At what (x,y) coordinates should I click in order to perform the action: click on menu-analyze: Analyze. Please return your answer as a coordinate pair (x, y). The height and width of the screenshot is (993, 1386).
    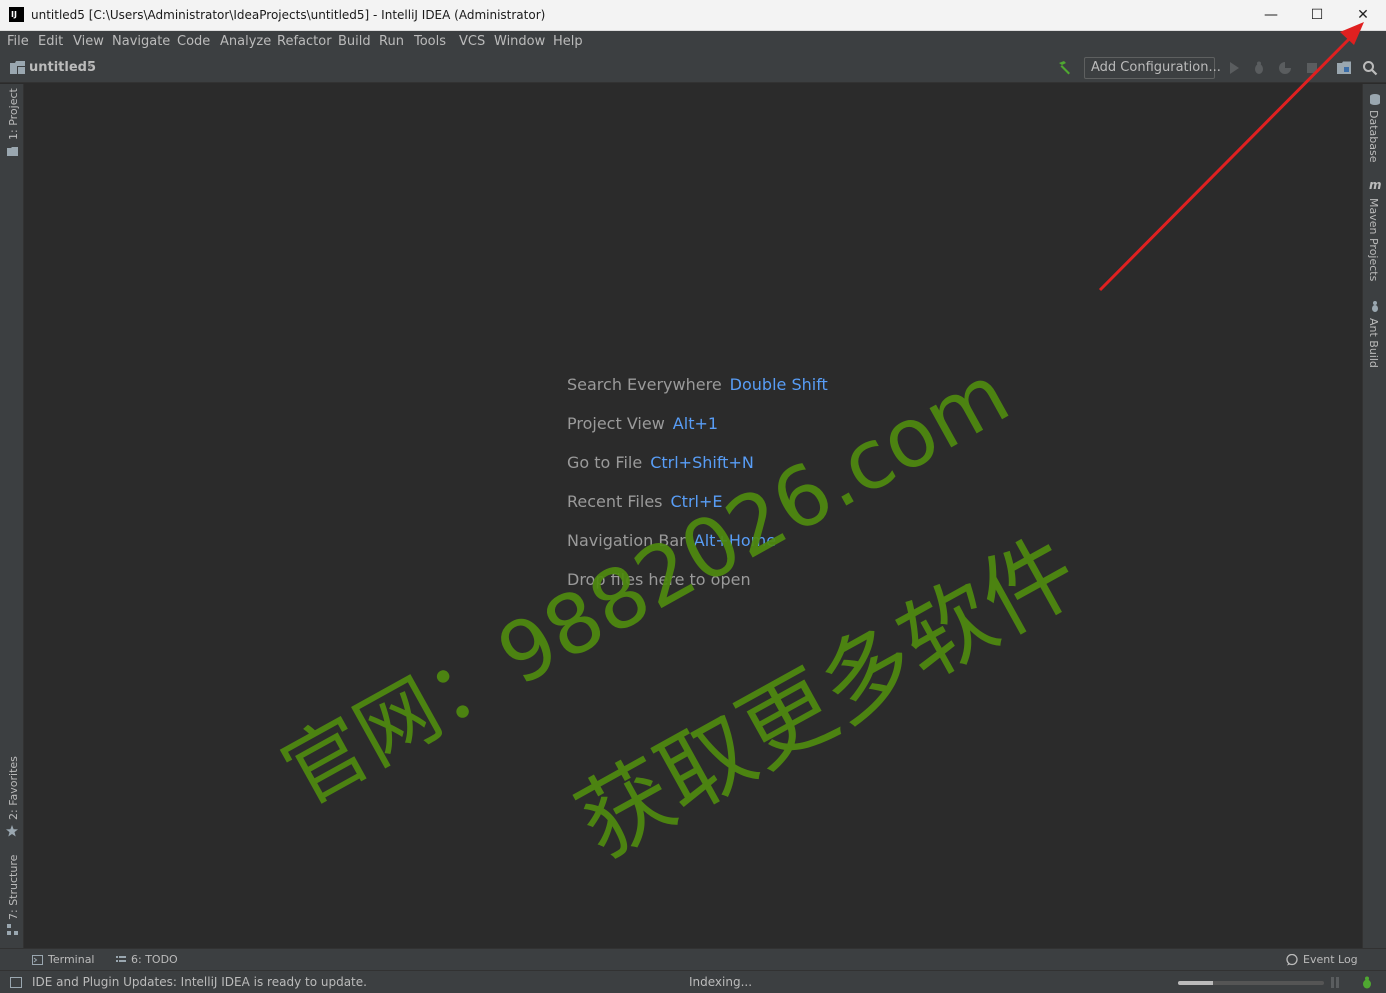
    Looking at the image, I should click on (245, 41).